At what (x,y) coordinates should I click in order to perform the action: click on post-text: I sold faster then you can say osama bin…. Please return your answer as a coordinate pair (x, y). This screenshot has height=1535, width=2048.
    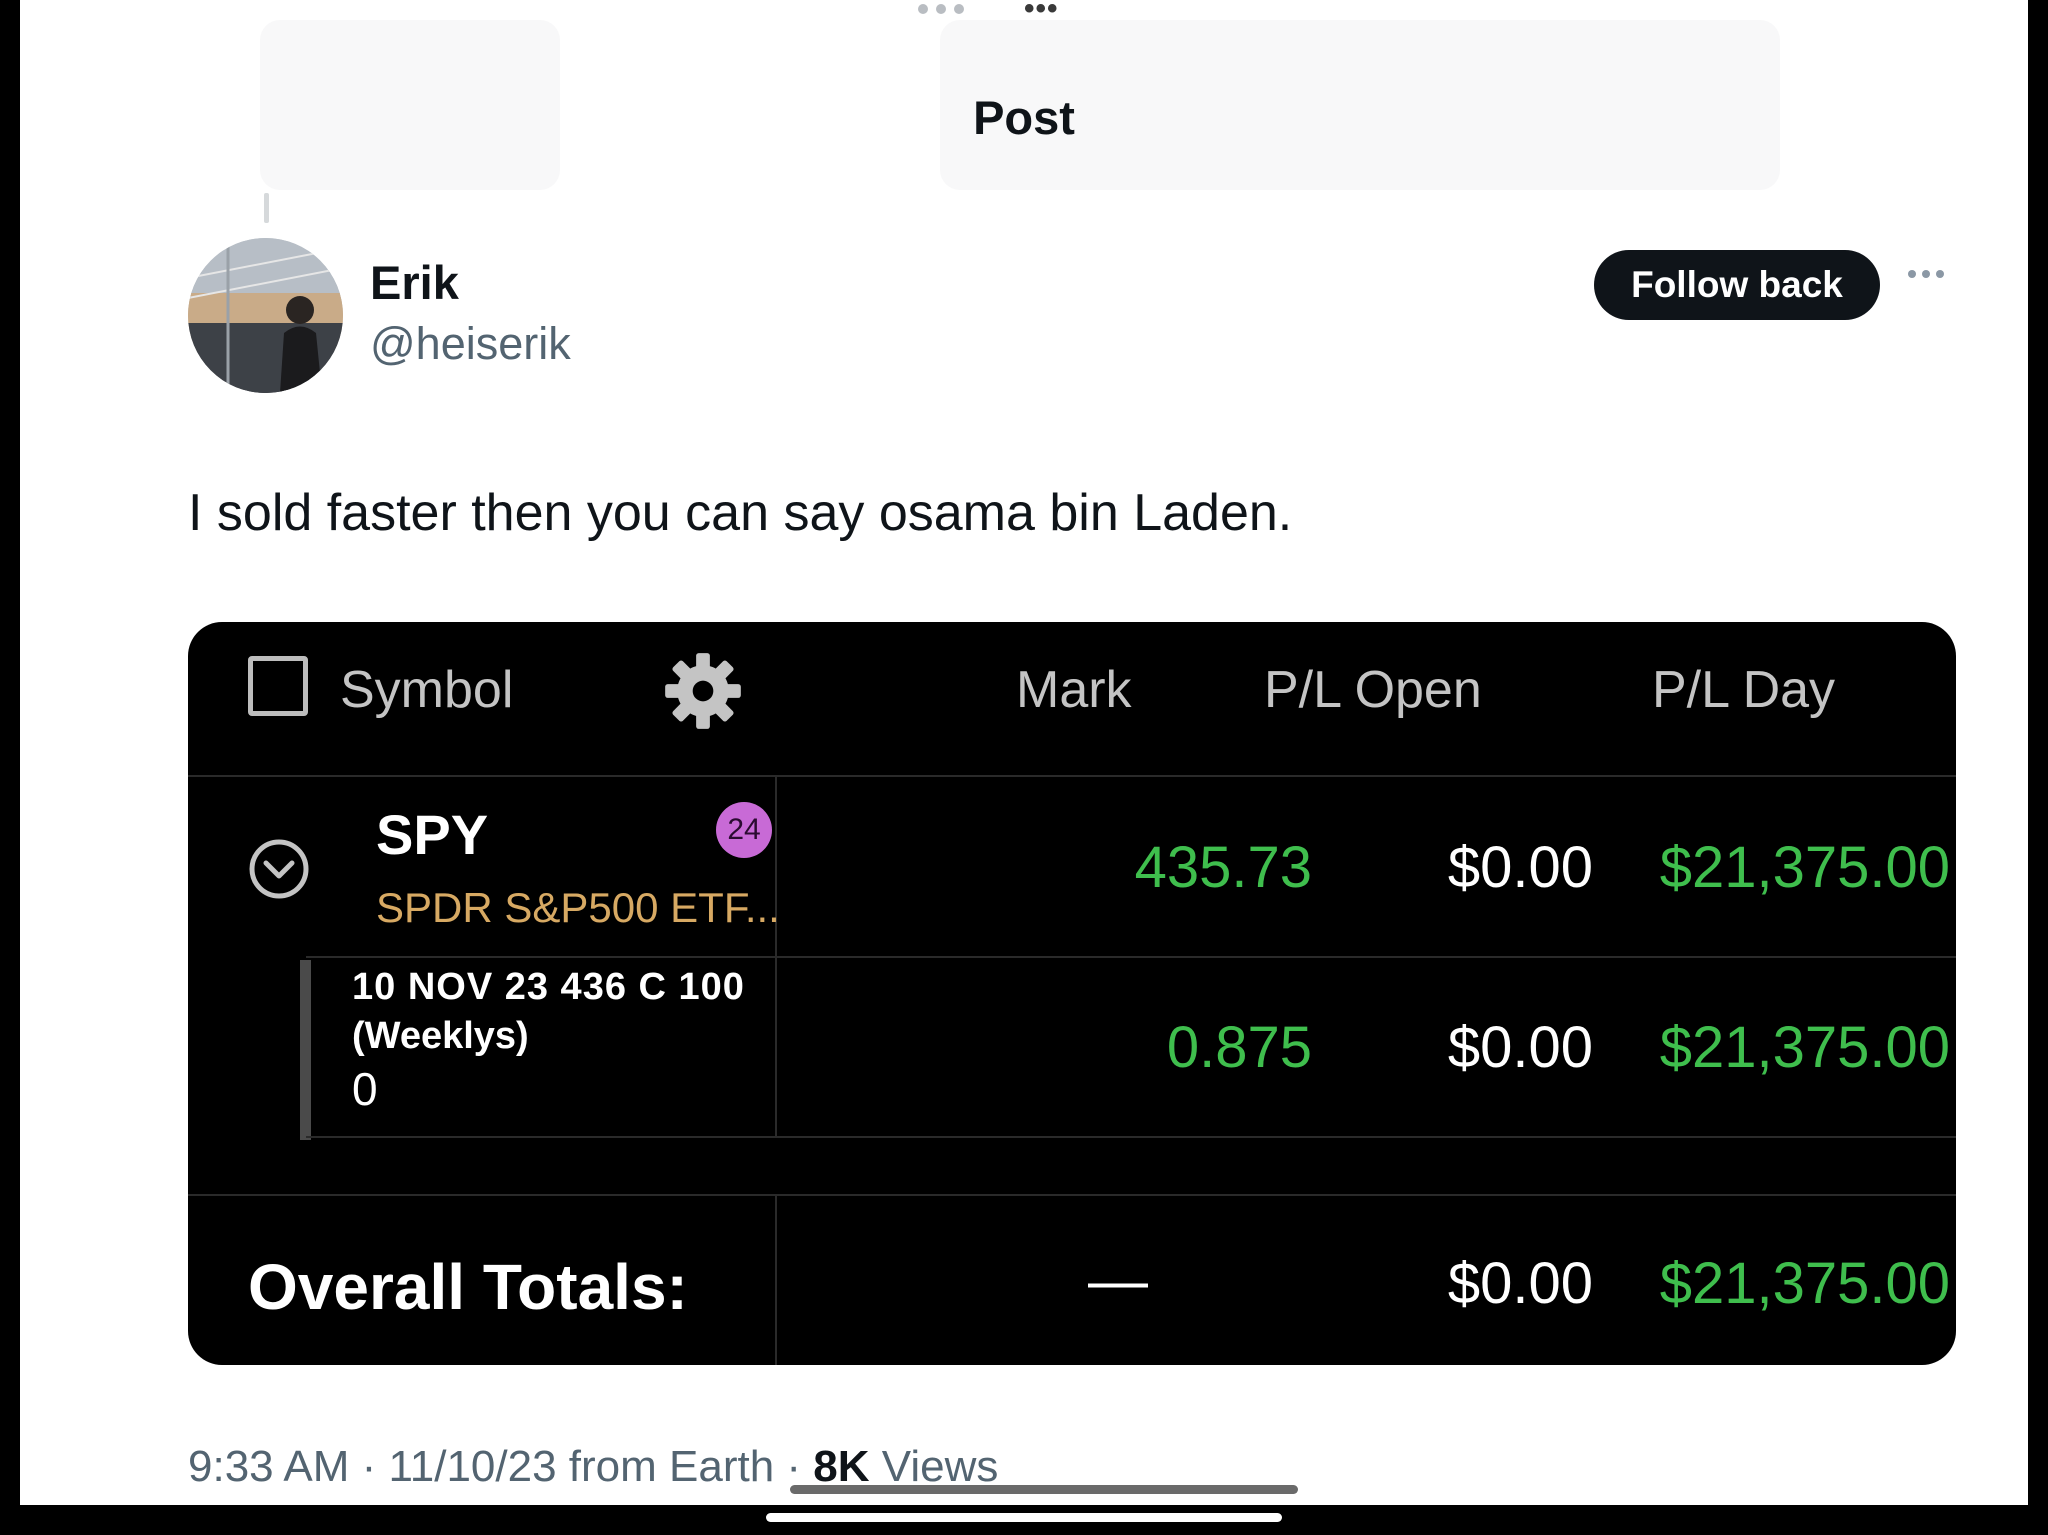
    Looking at the image, I should click on (740, 513).